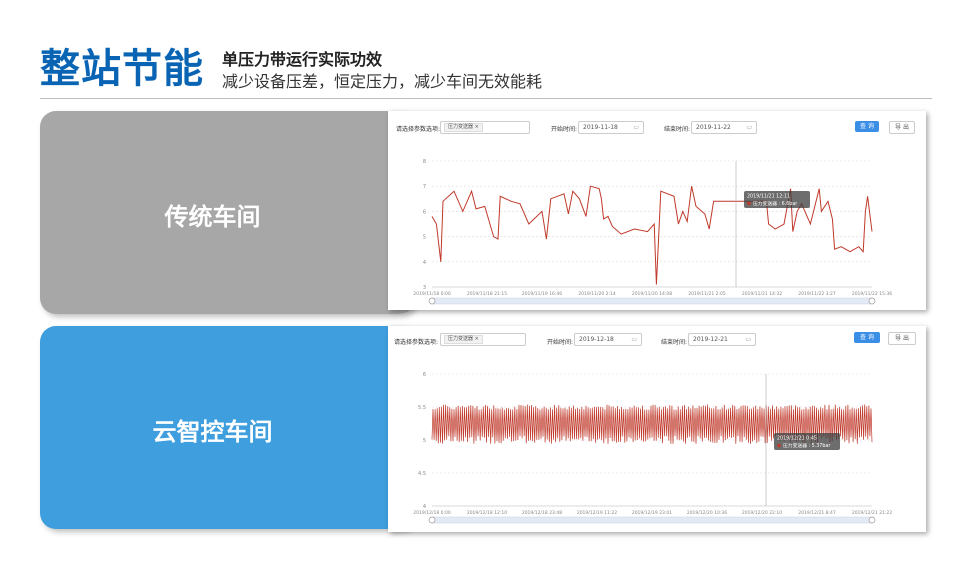 The width and height of the screenshot is (972, 570). What do you see at coordinates (486, 98) in the screenshot?
I see `title-divider` at bounding box center [486, 98].